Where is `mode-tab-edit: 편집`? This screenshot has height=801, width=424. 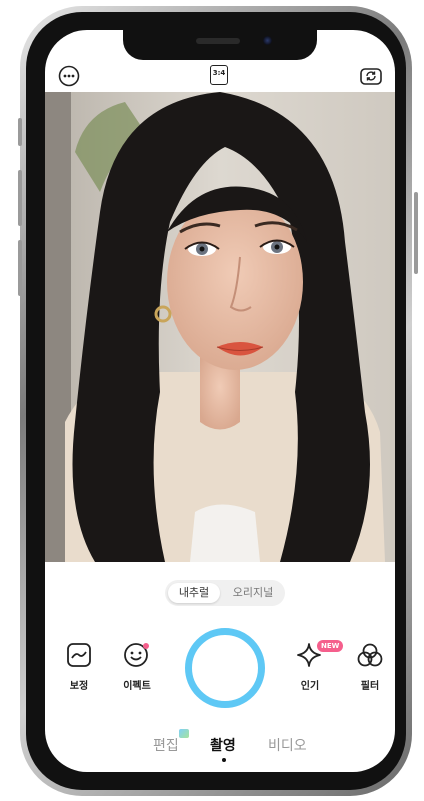 mode-tab-edit: 편집 is located at coordinates (166, 745).